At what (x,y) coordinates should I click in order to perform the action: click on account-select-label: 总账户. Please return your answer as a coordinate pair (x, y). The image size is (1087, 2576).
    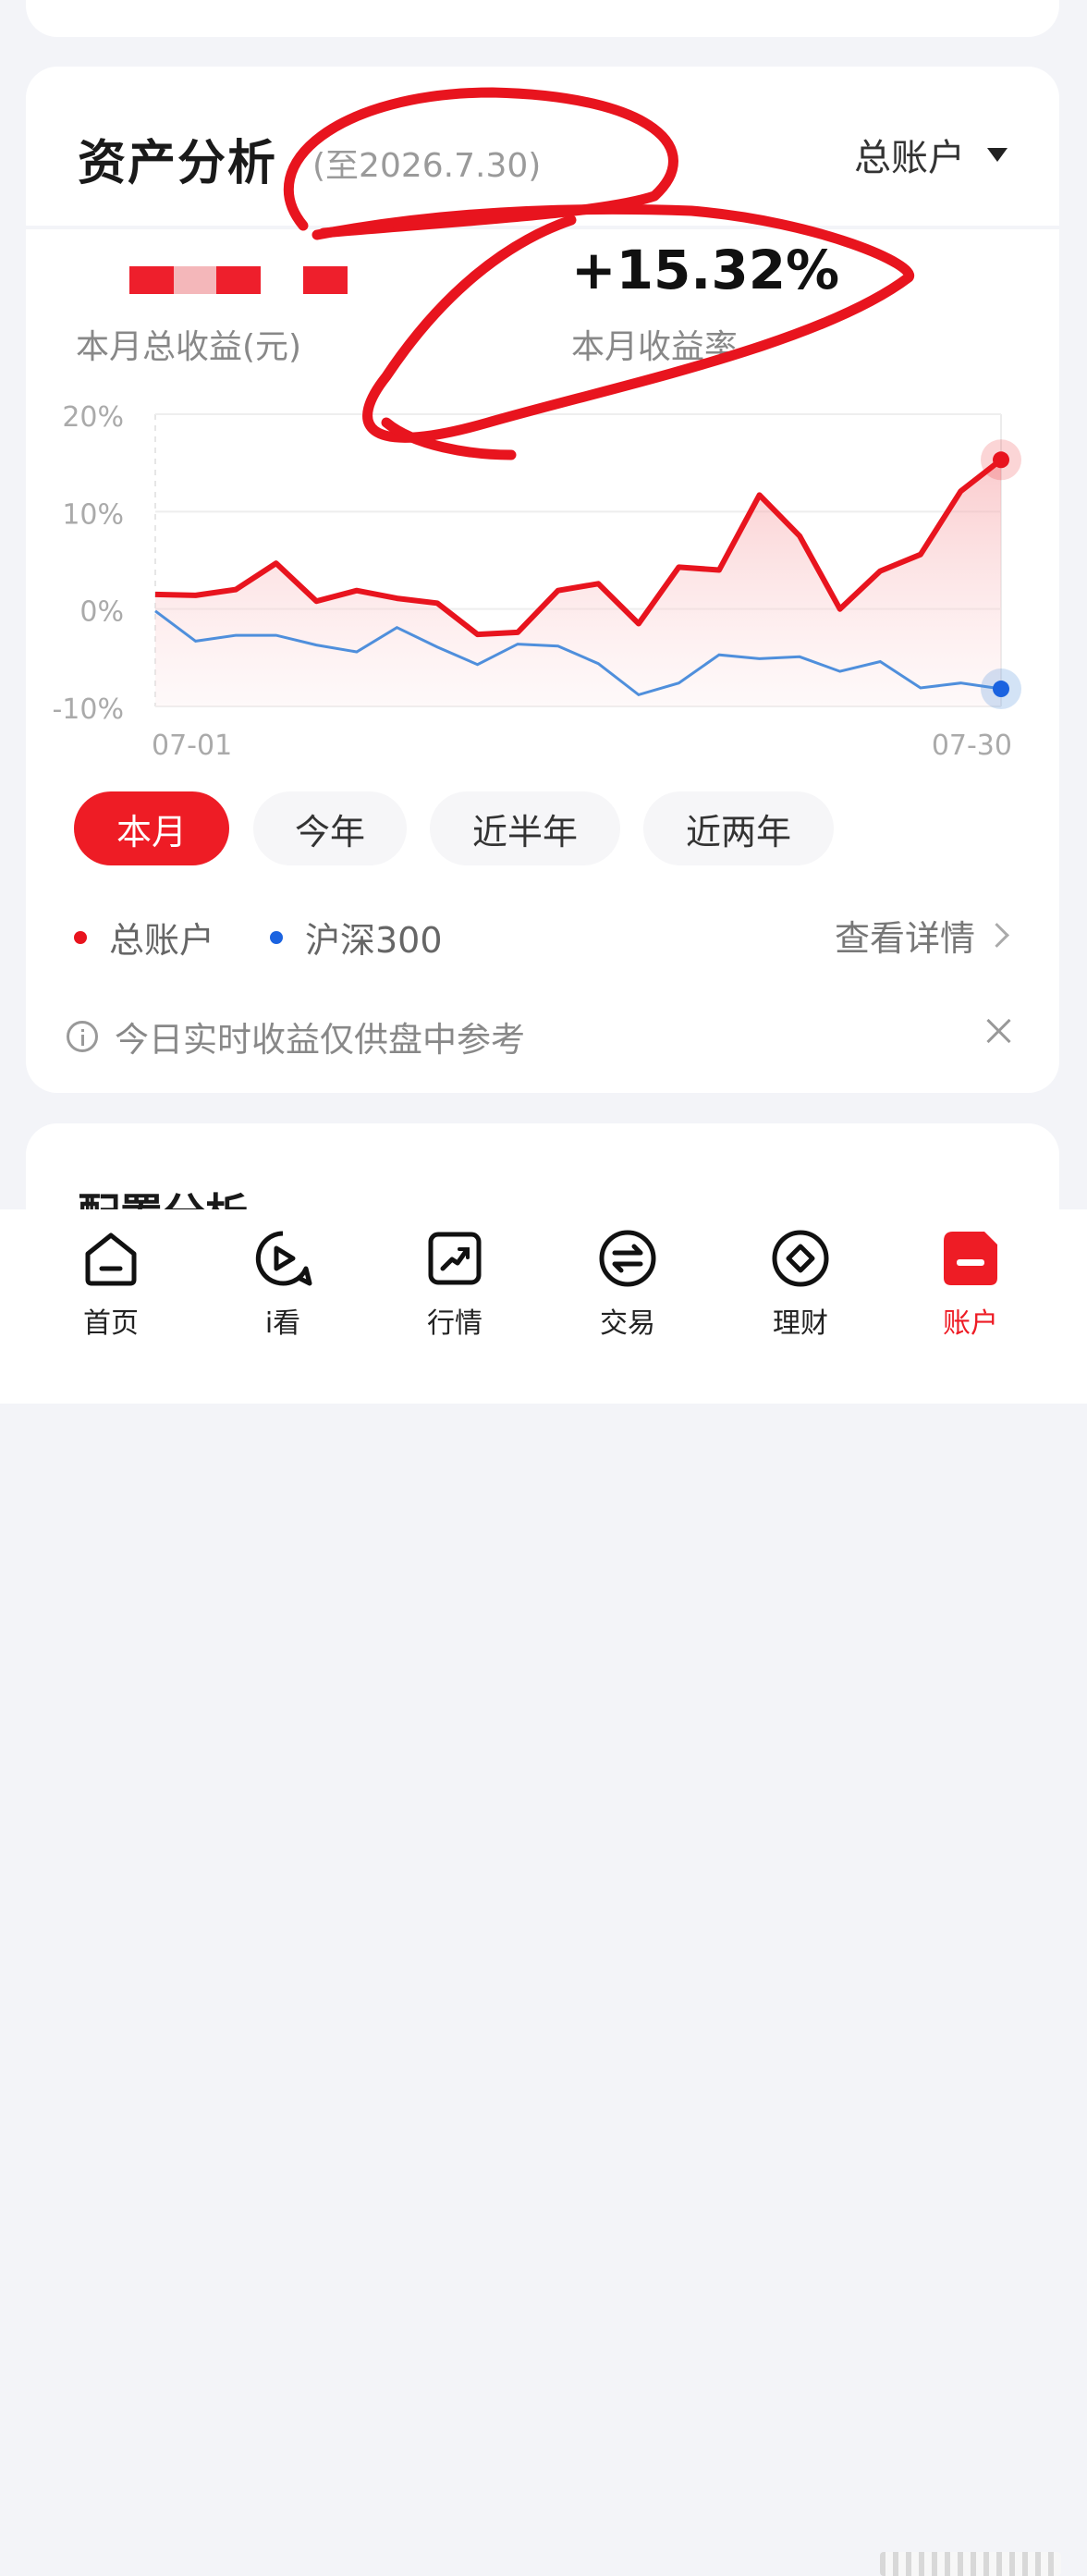
    Looking at the image, I should click on (910, 158).